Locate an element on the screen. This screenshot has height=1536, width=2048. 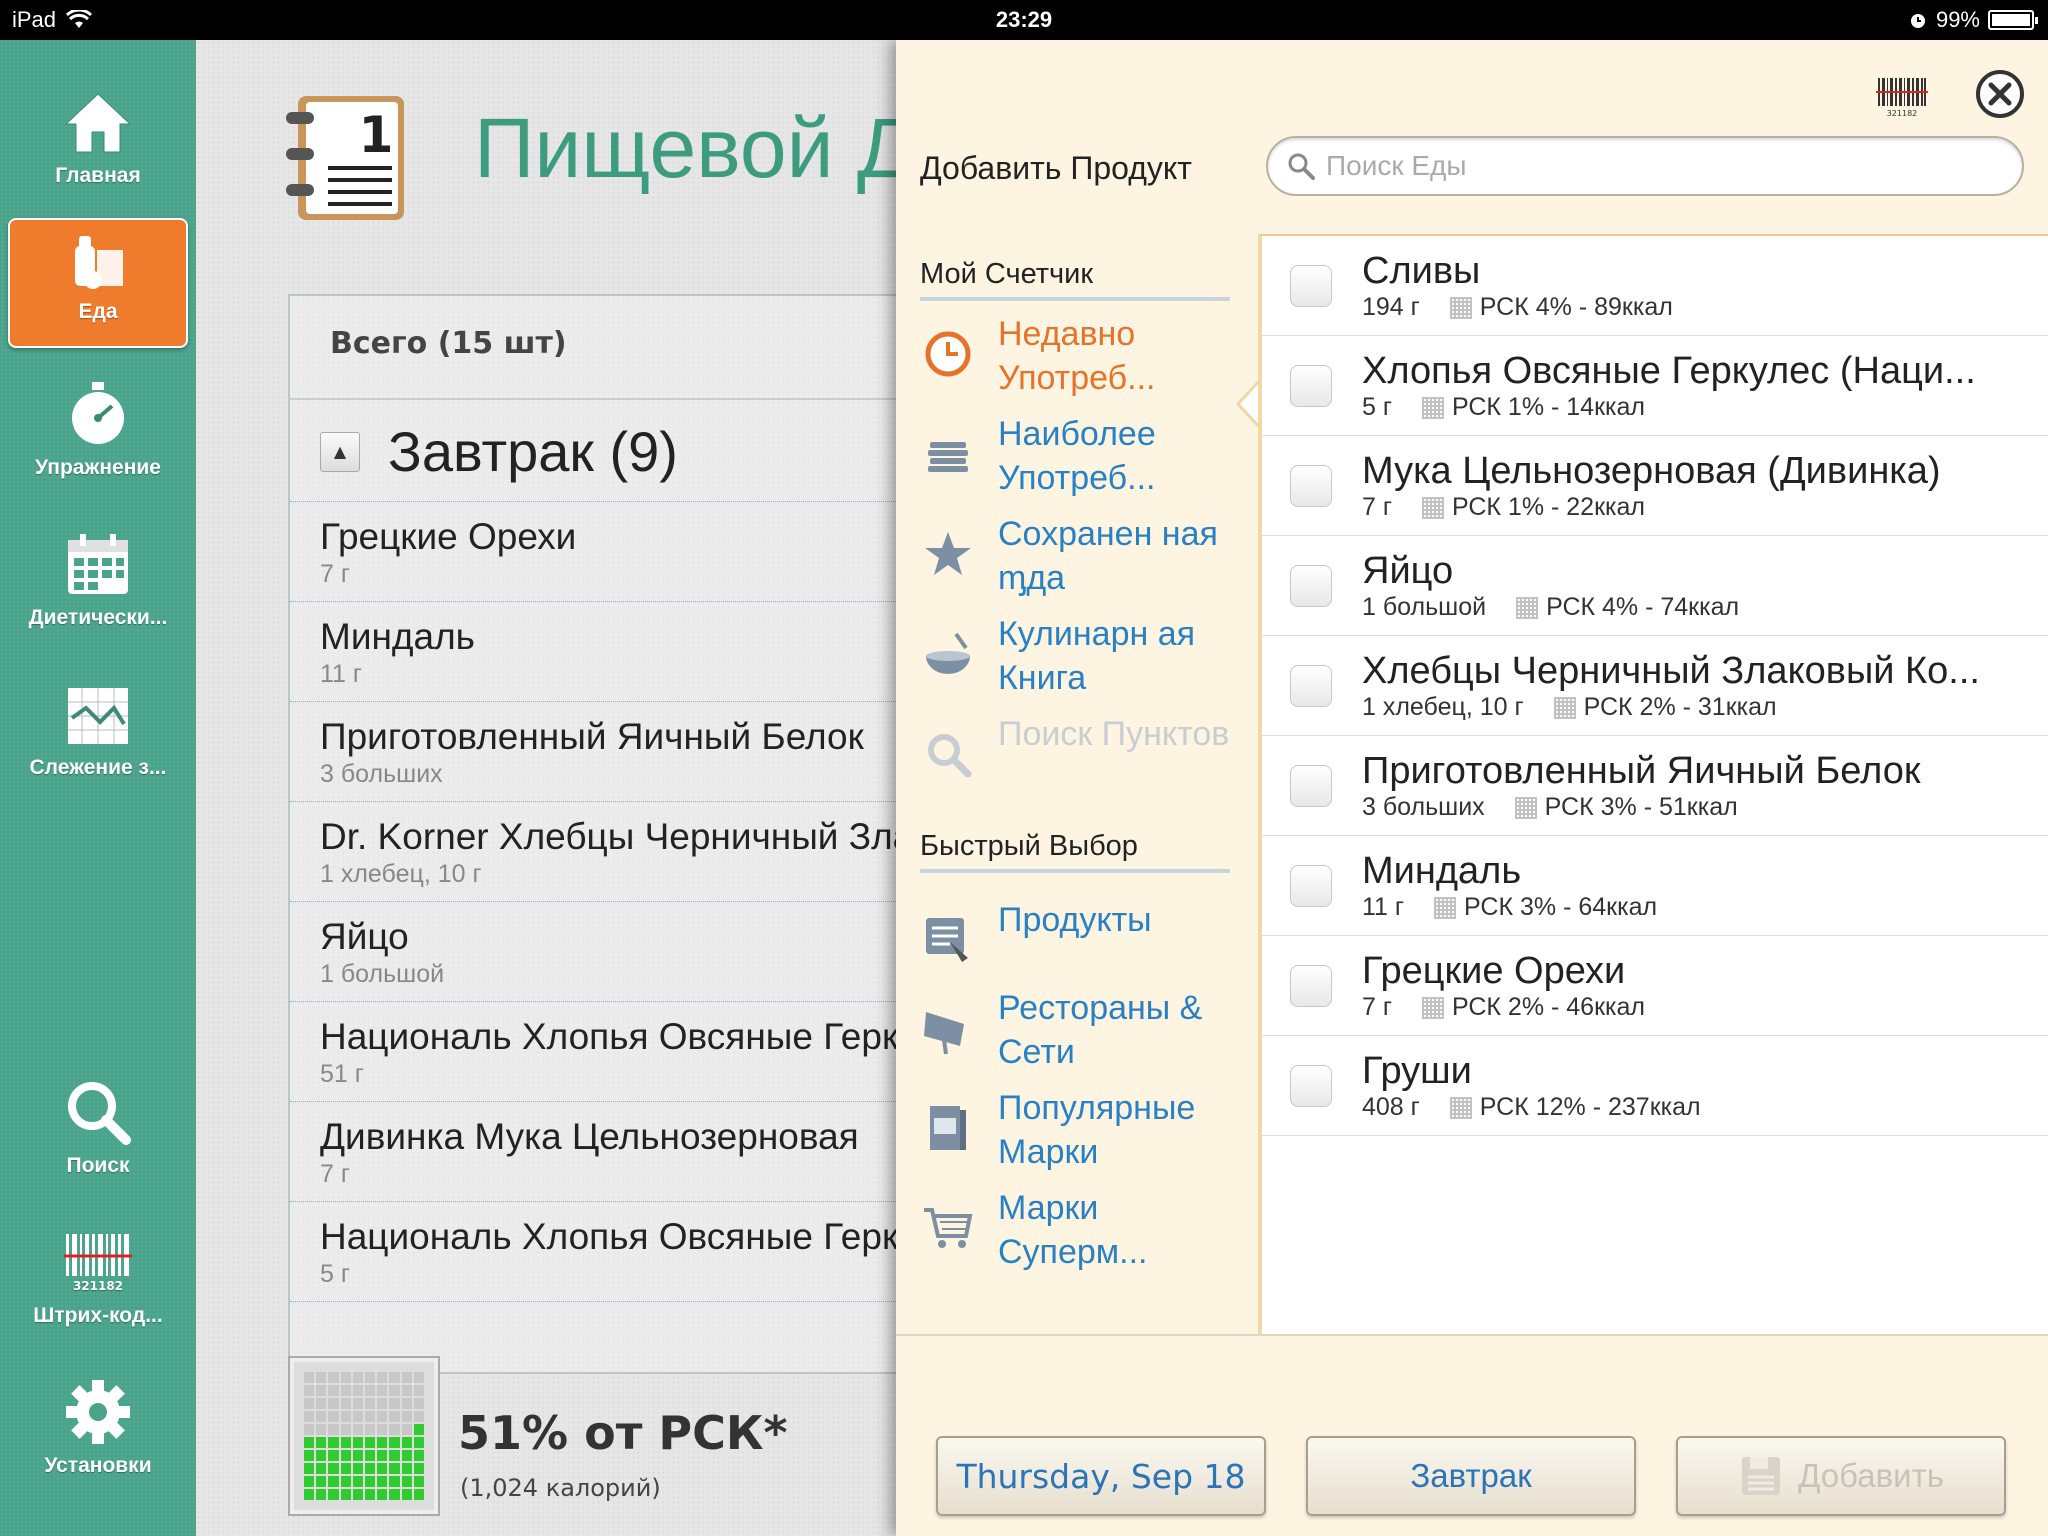
barcode-scan-button: 321182 is located at coordinates (1902, 96).